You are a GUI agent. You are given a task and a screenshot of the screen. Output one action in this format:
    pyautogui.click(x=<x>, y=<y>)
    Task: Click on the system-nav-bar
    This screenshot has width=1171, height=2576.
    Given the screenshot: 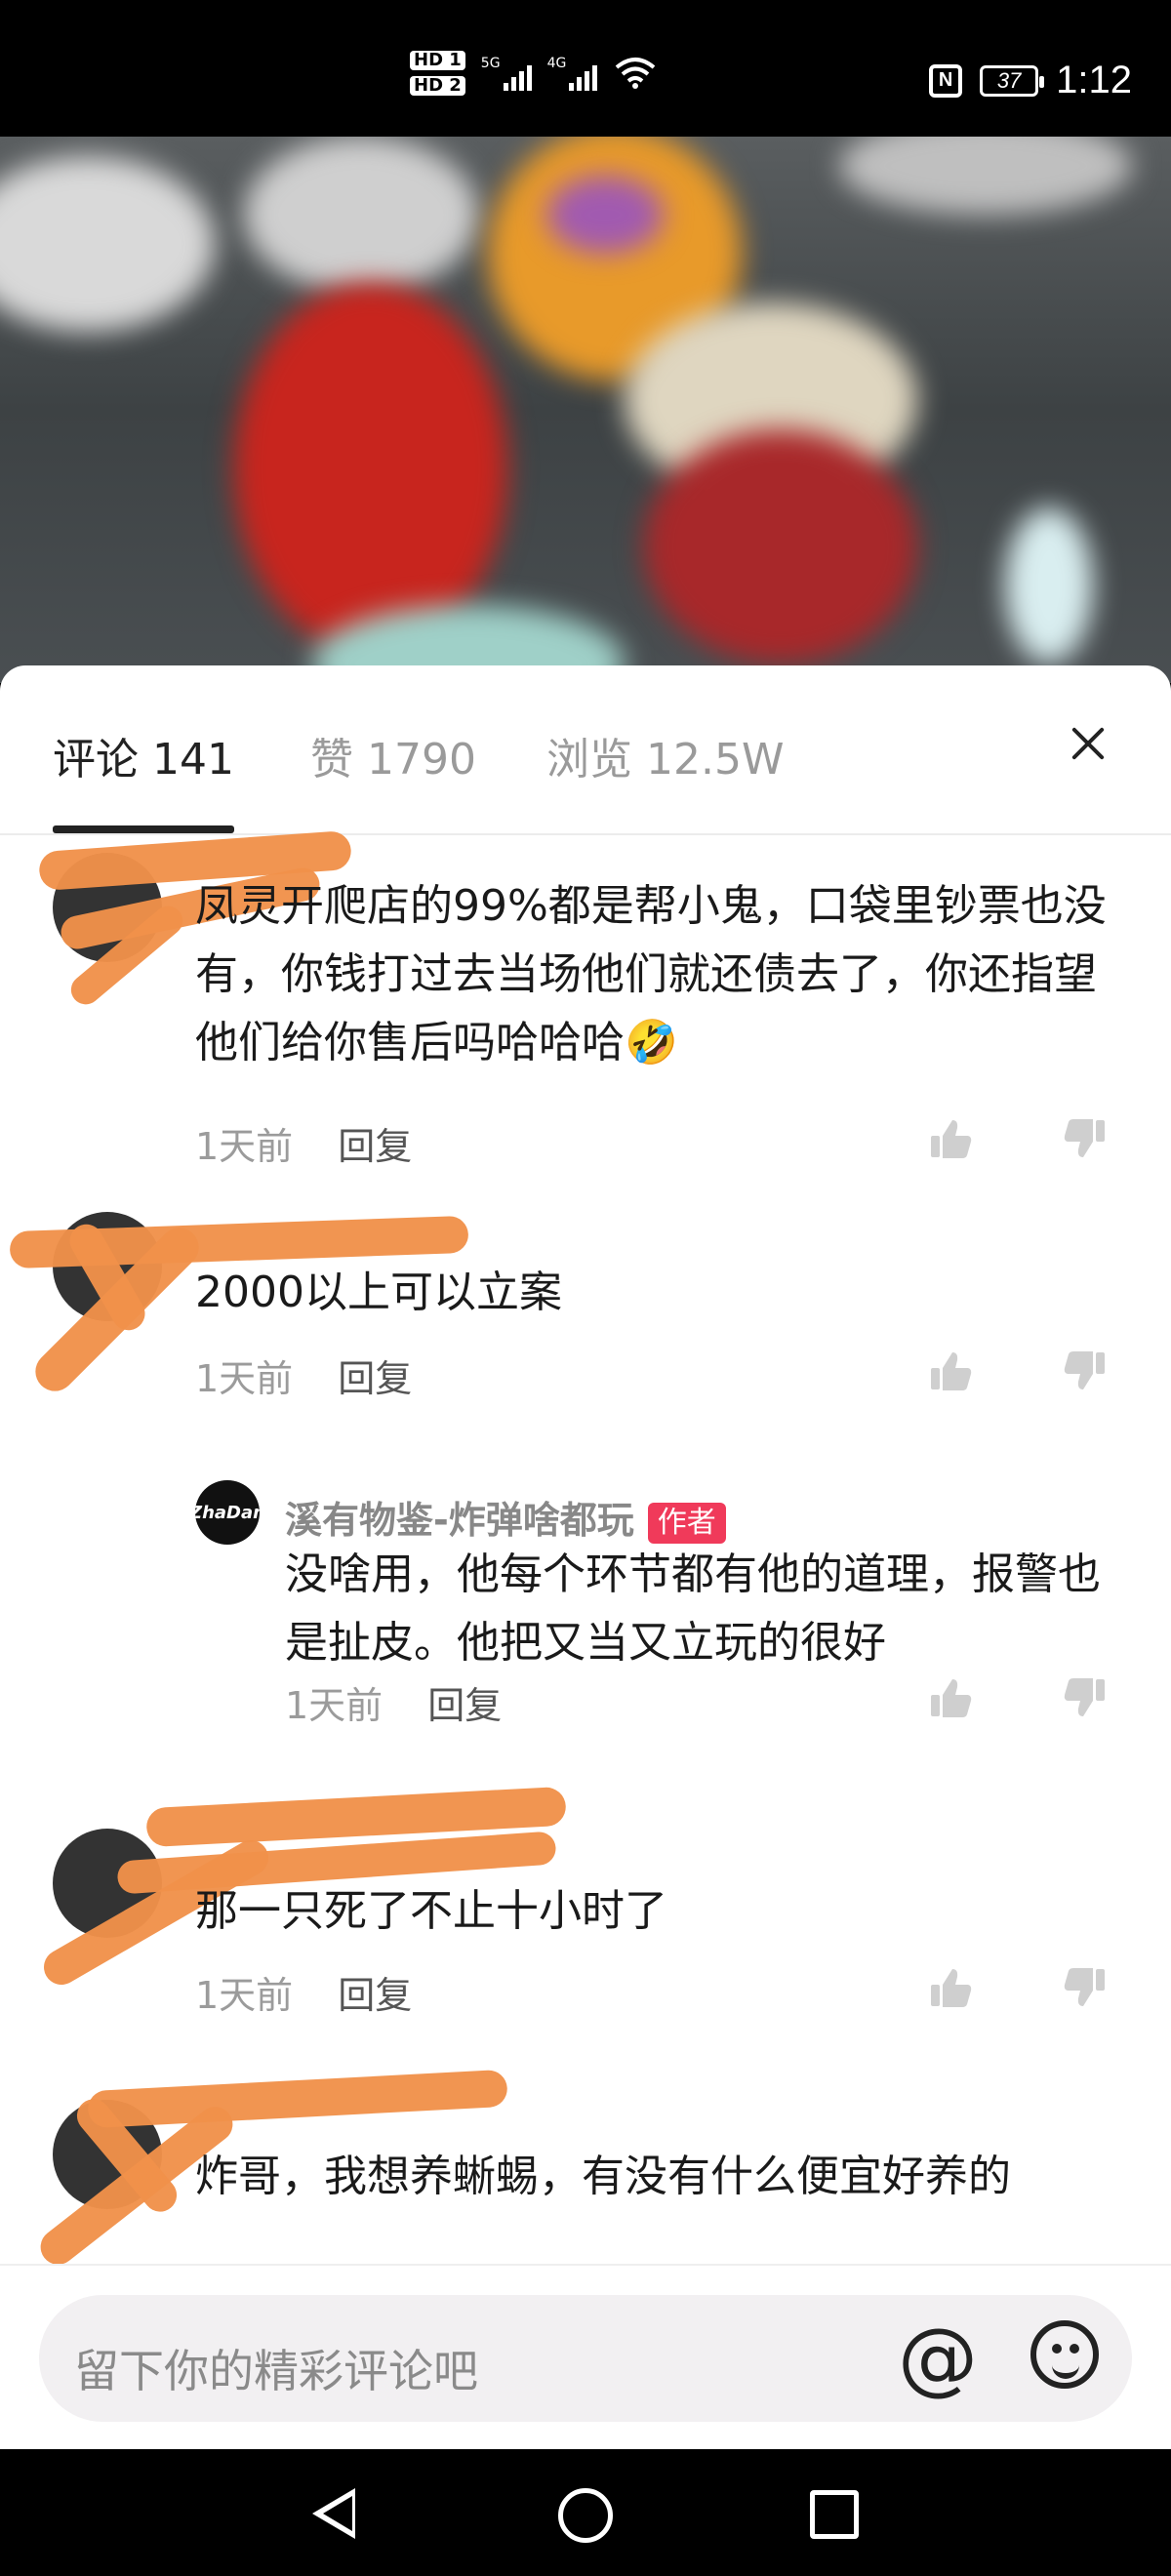 What is the action you would take?
    pyautogui.click(x=585, y=2512)
    